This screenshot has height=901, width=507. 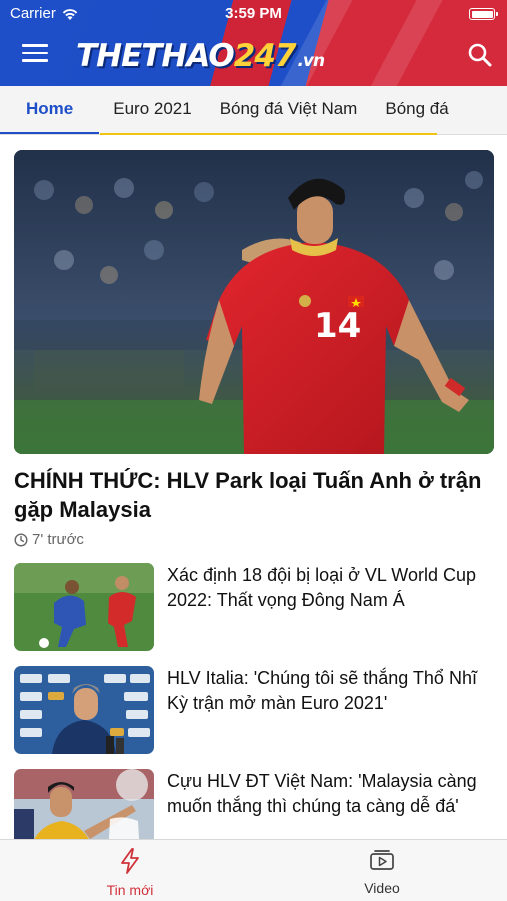 I want to click on tab-euro-2021: Euro 2021, so click(x=152, y=110).